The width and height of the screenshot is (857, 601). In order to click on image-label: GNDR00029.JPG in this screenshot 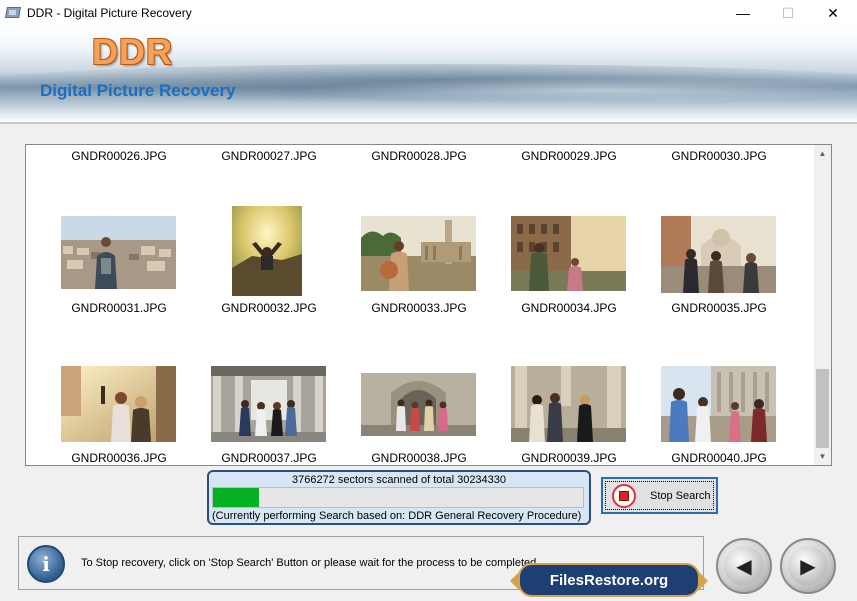, I will do `click(569, 156)`.